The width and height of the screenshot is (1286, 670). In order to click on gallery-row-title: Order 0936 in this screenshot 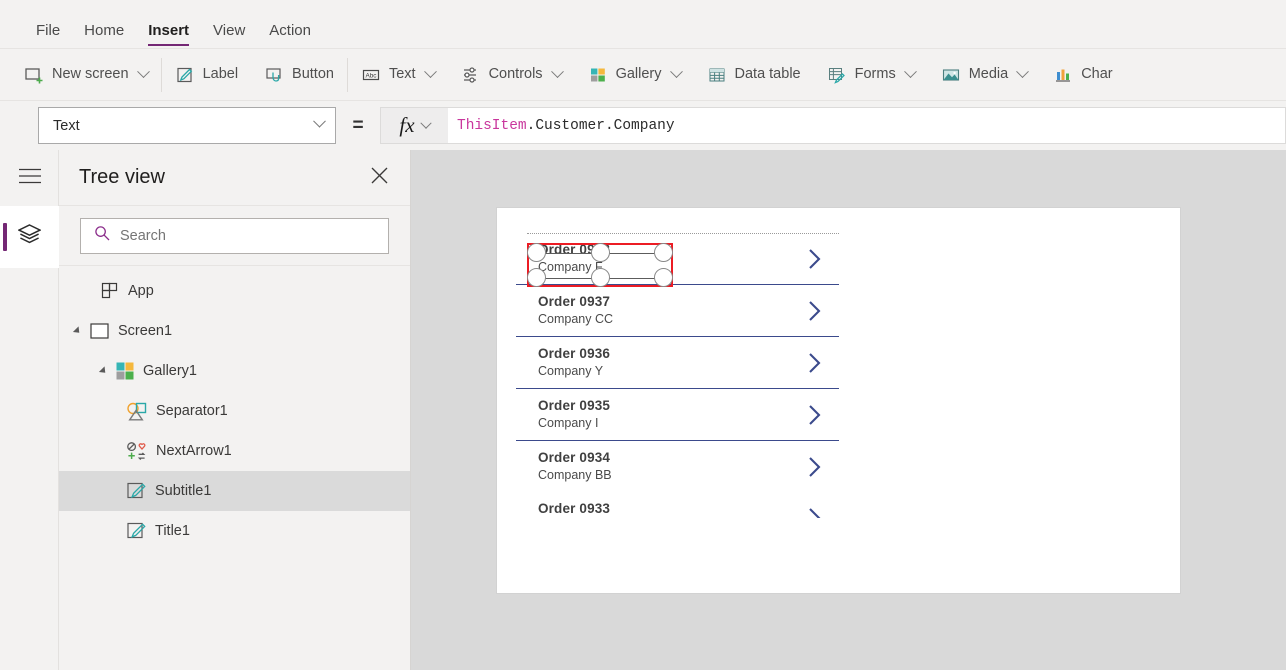, I will do `click(574, 353)`.